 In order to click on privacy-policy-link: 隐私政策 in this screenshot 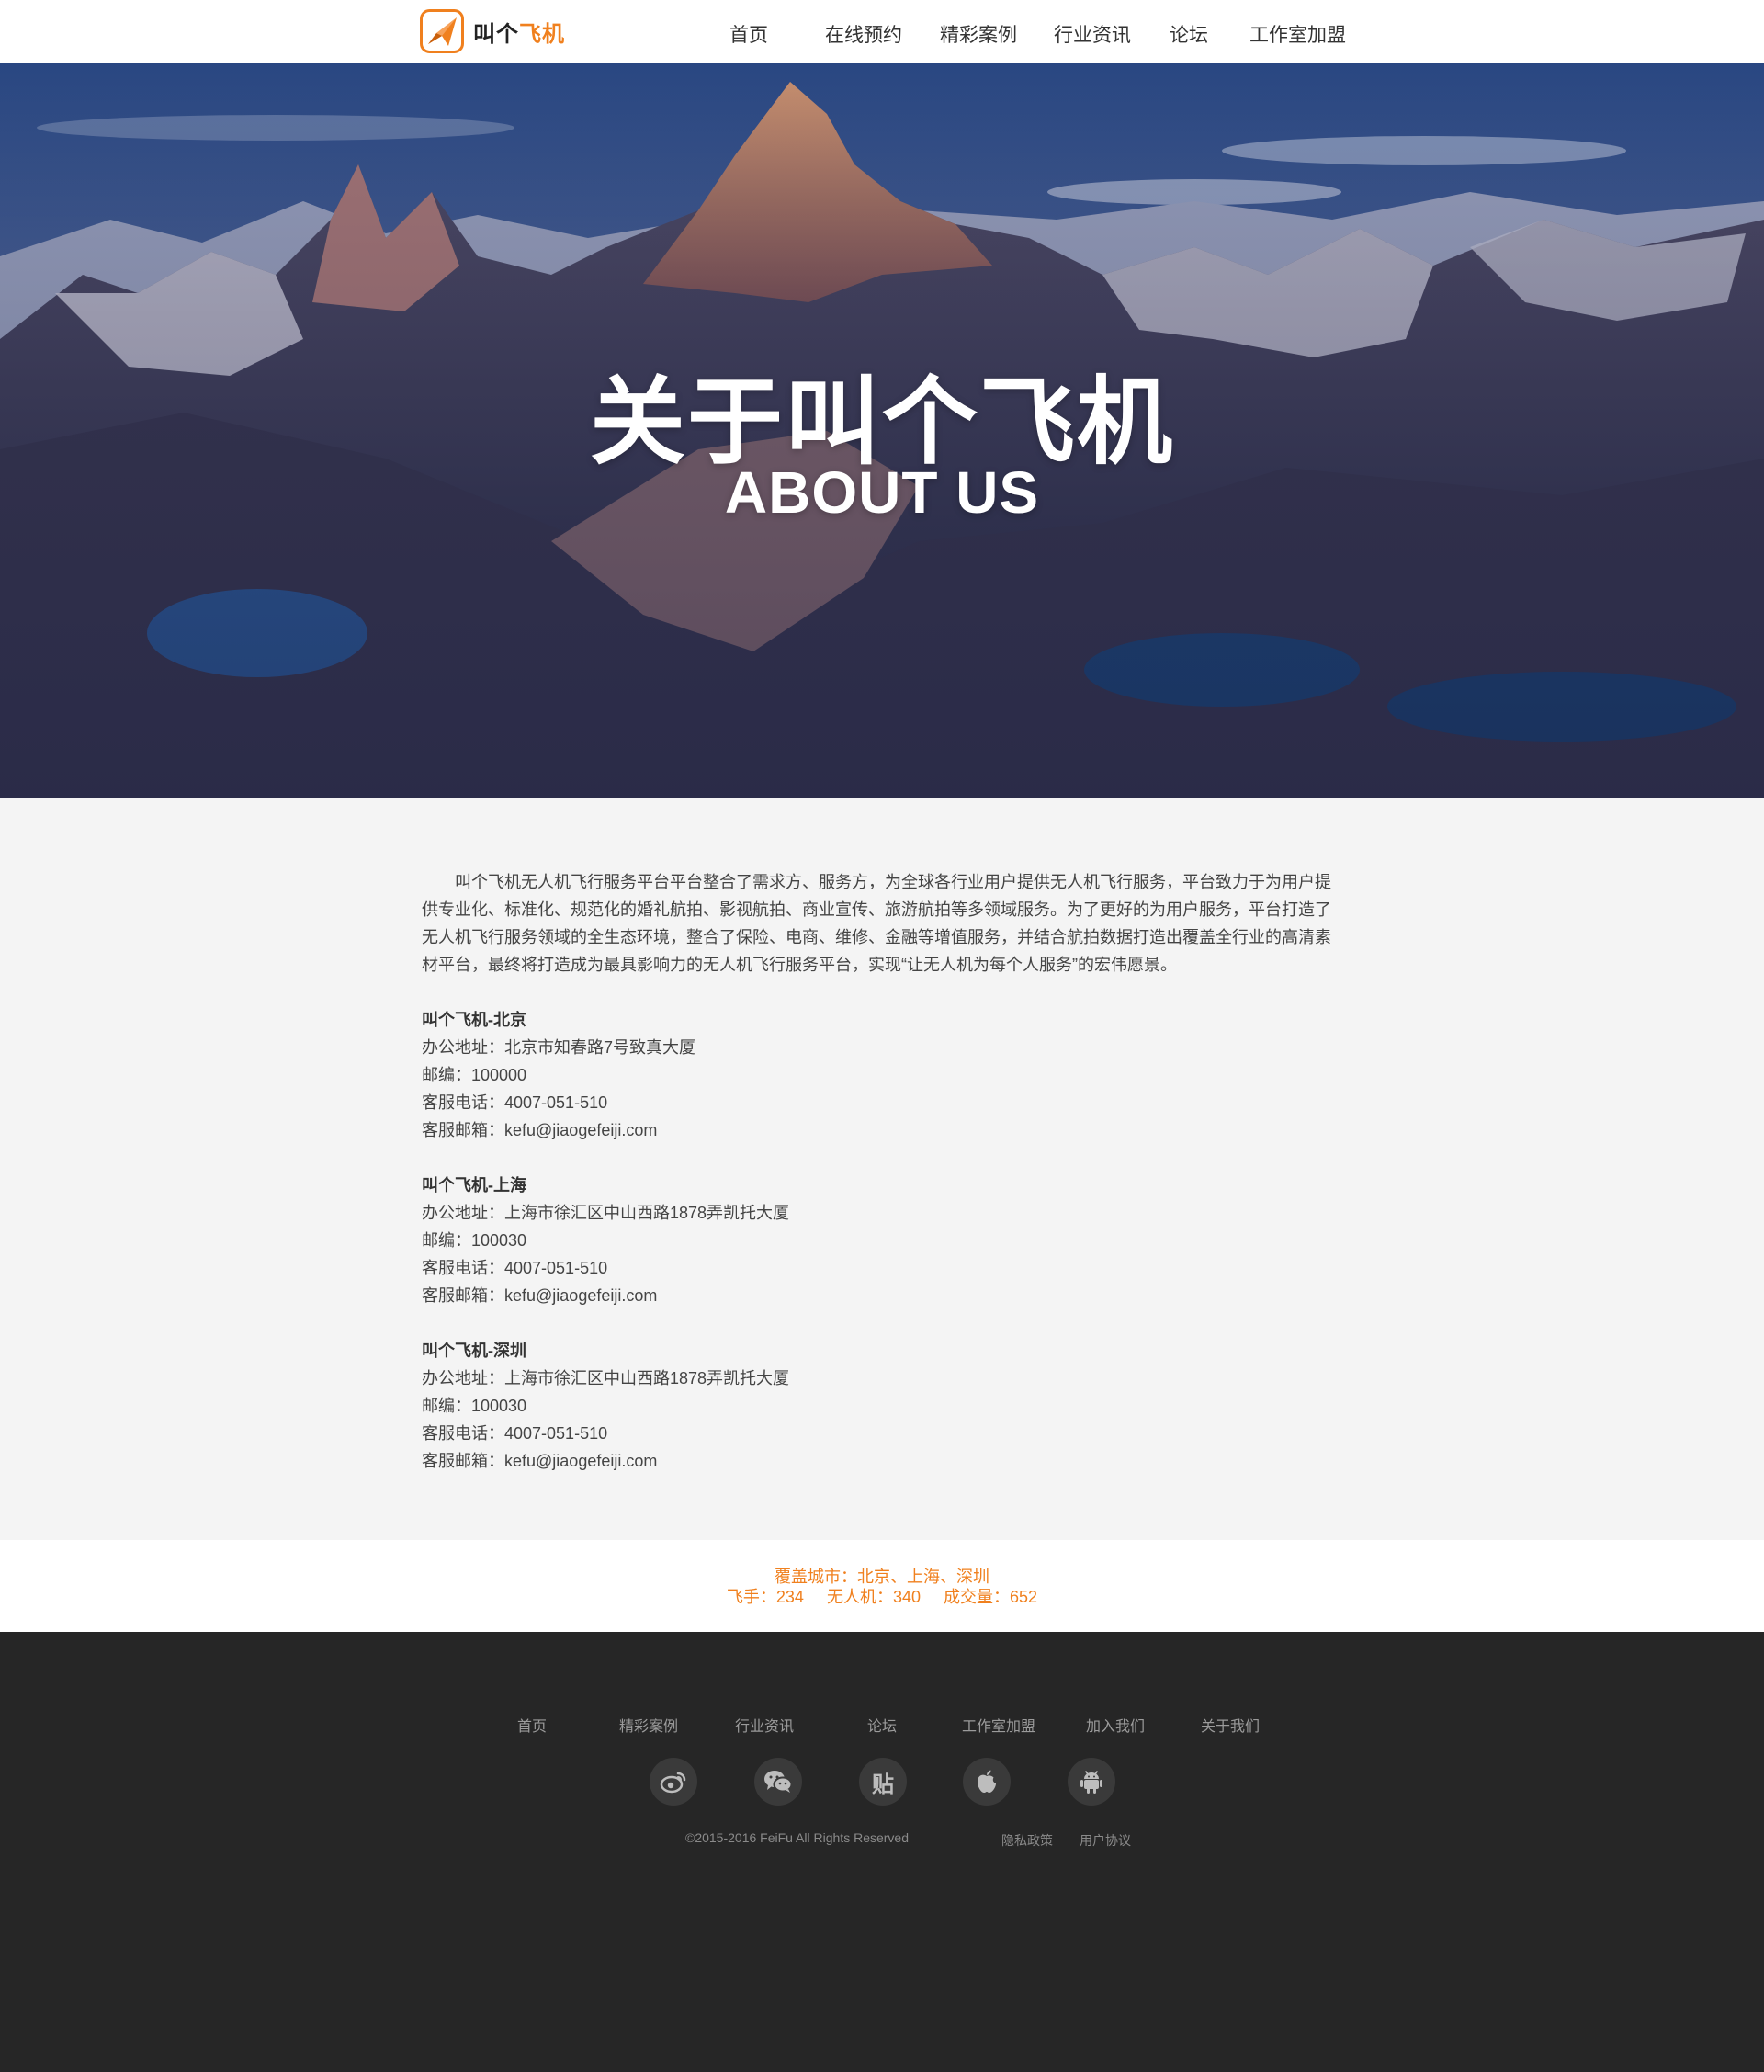, I will do `click(1027, 1840)`.